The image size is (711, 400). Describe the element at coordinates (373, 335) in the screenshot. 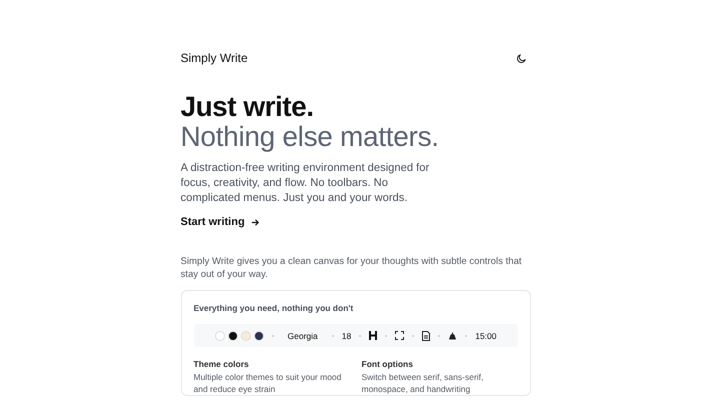

I see `heading-icon` at that location.